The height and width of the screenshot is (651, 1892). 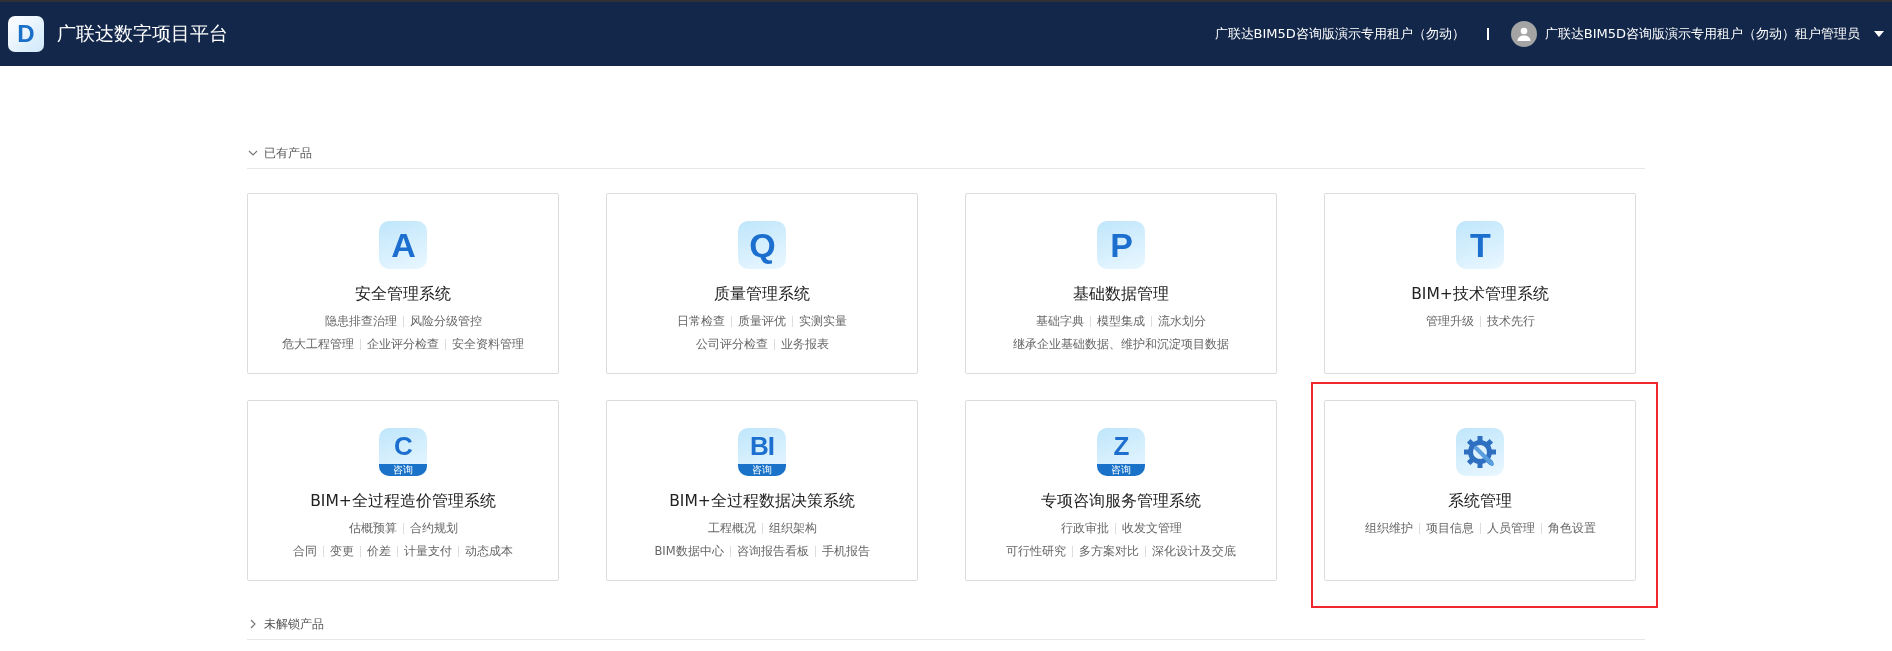 What do you see at coordinates (403, 245) in the screenshot?
I see `app-icon: A` at bounding box center [403, 245].